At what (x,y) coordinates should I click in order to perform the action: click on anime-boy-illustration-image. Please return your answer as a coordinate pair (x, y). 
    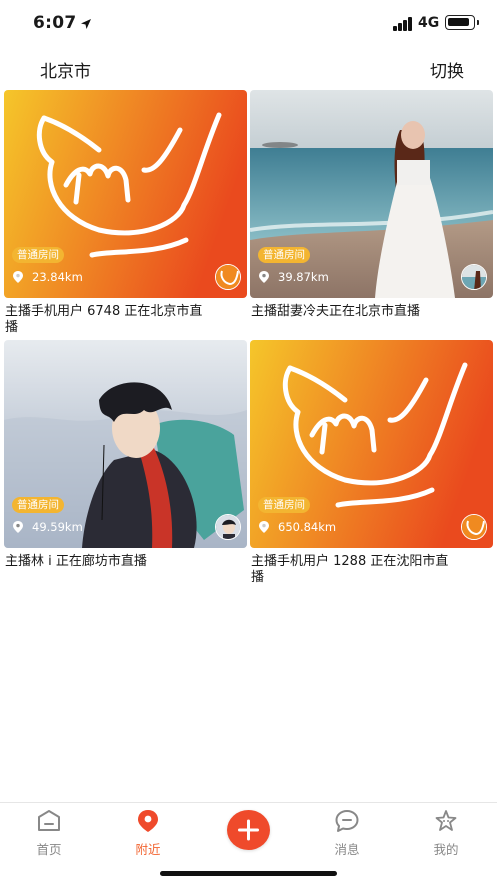
    Looking at the image, I should click on (125, 444).